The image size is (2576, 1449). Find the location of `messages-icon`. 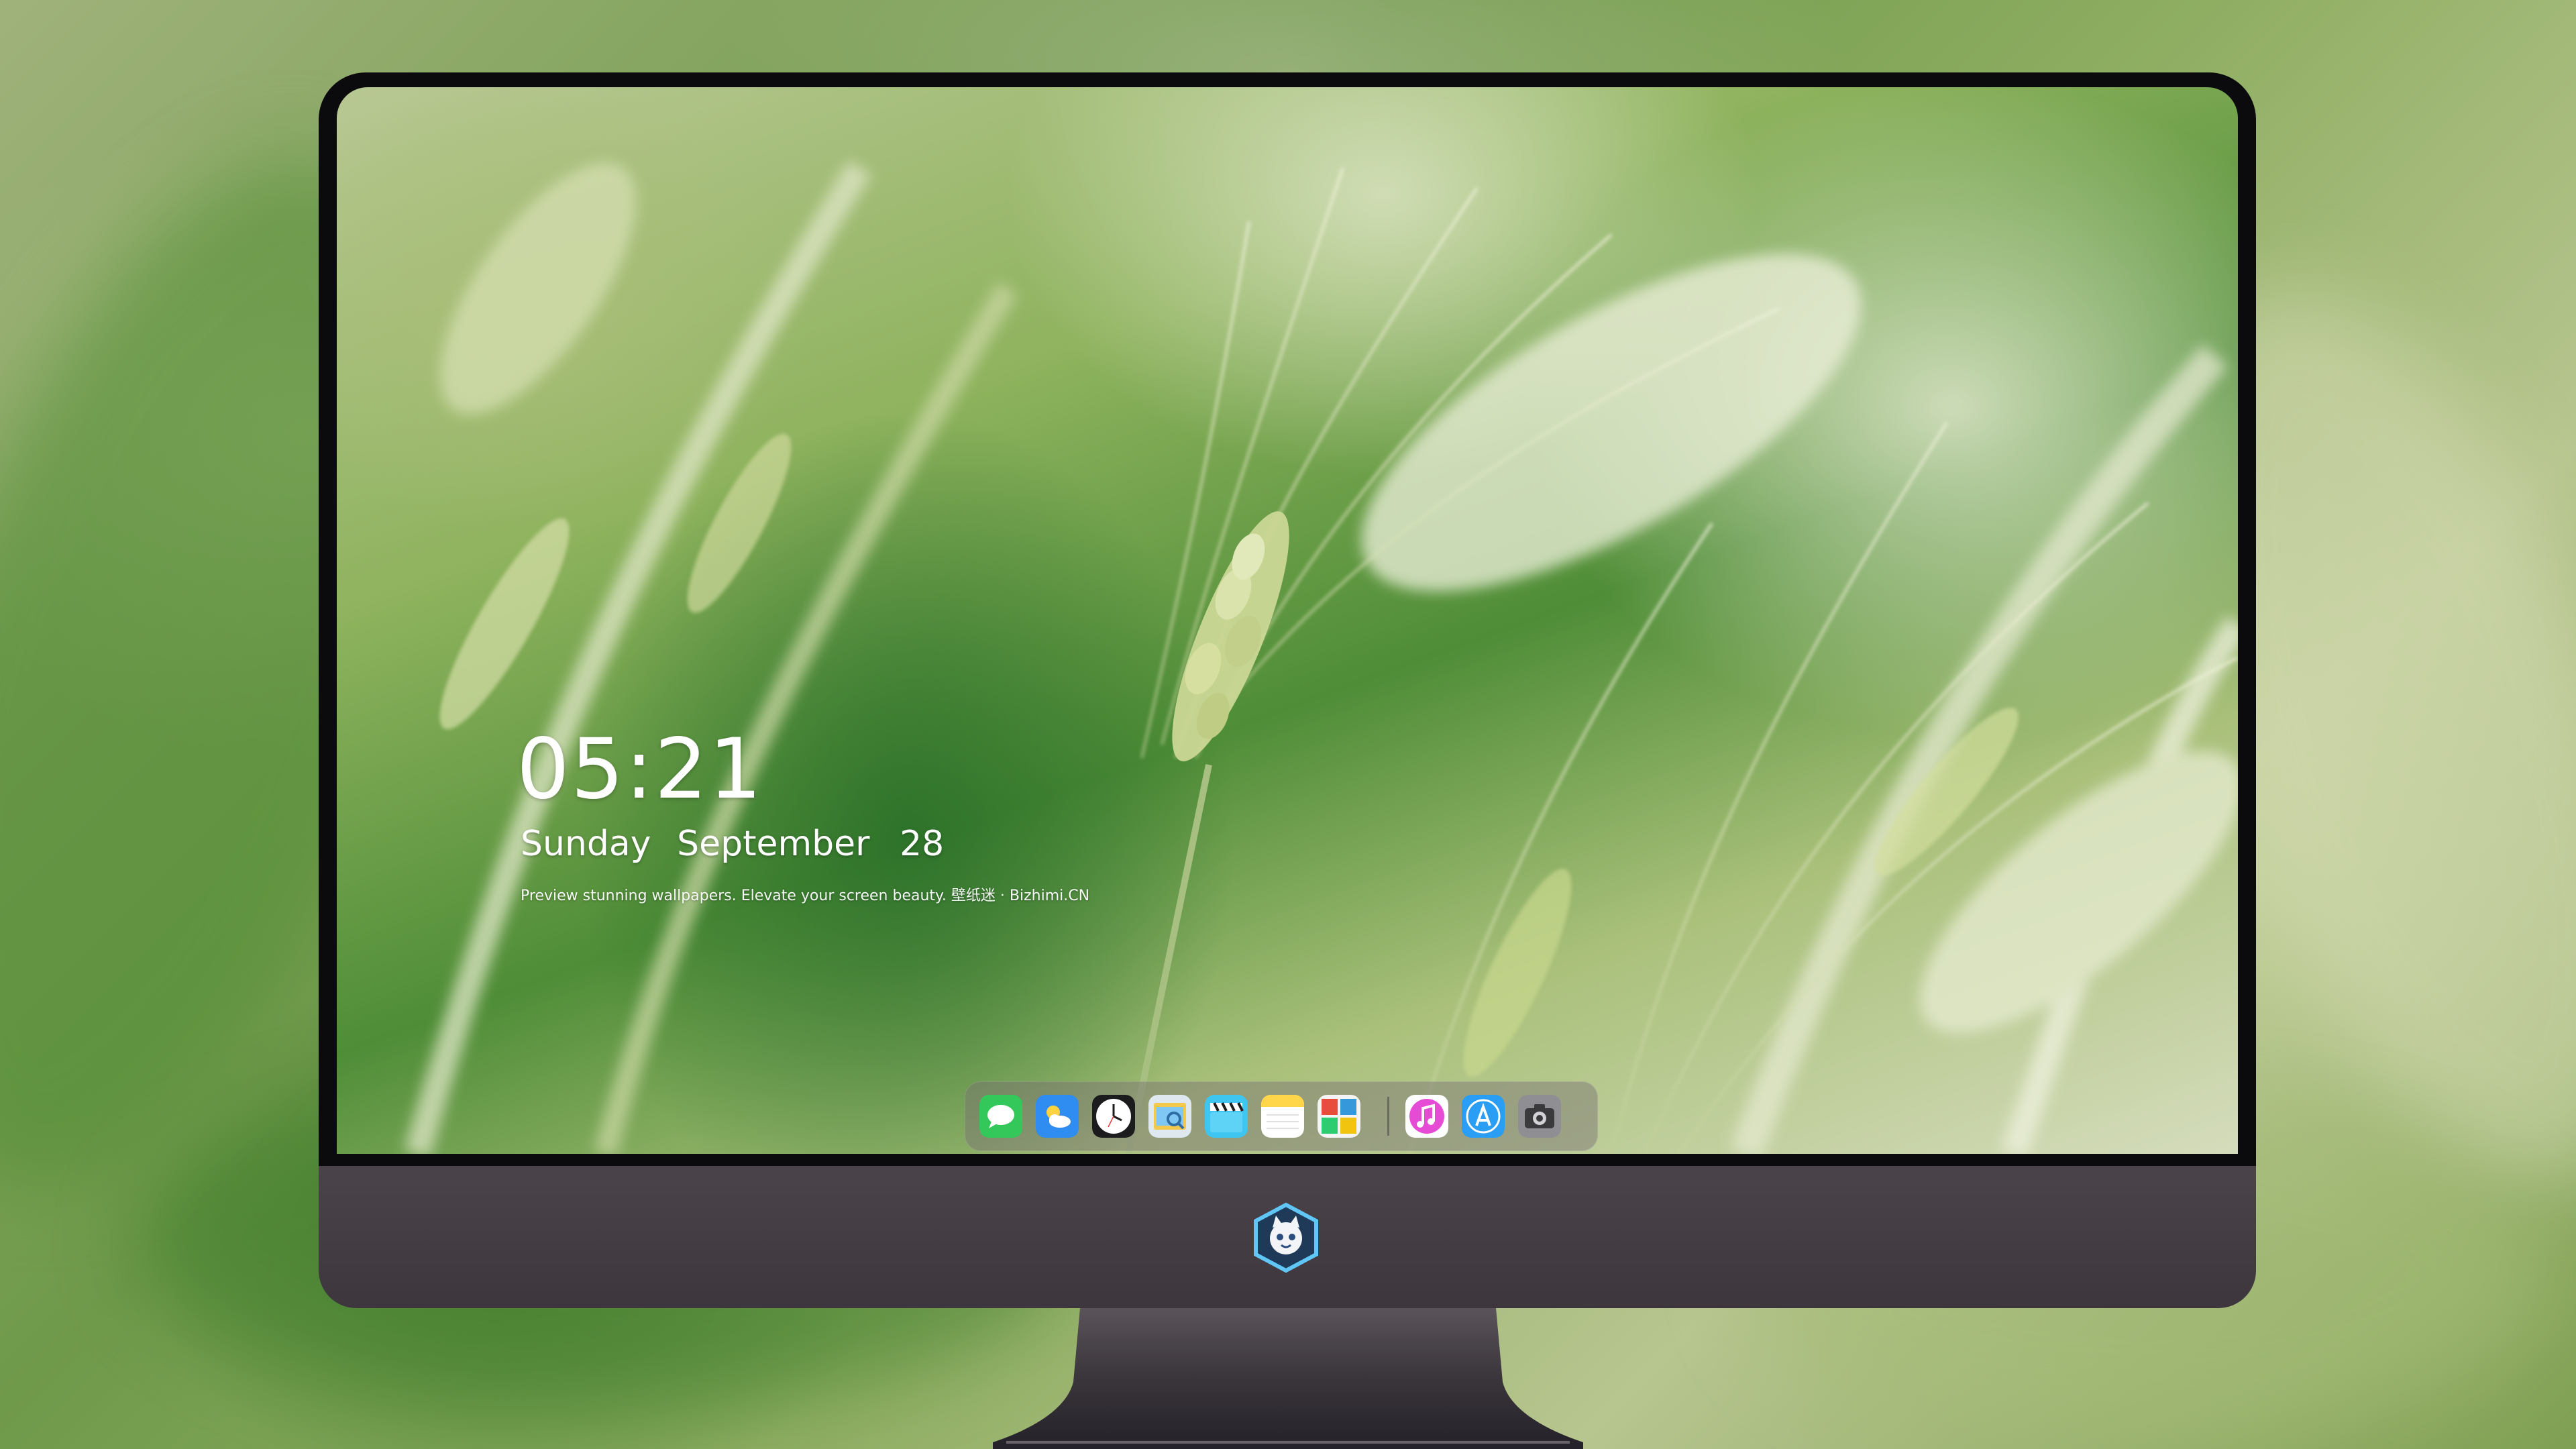

messages-icon is located at coordinates (1000, 1116).